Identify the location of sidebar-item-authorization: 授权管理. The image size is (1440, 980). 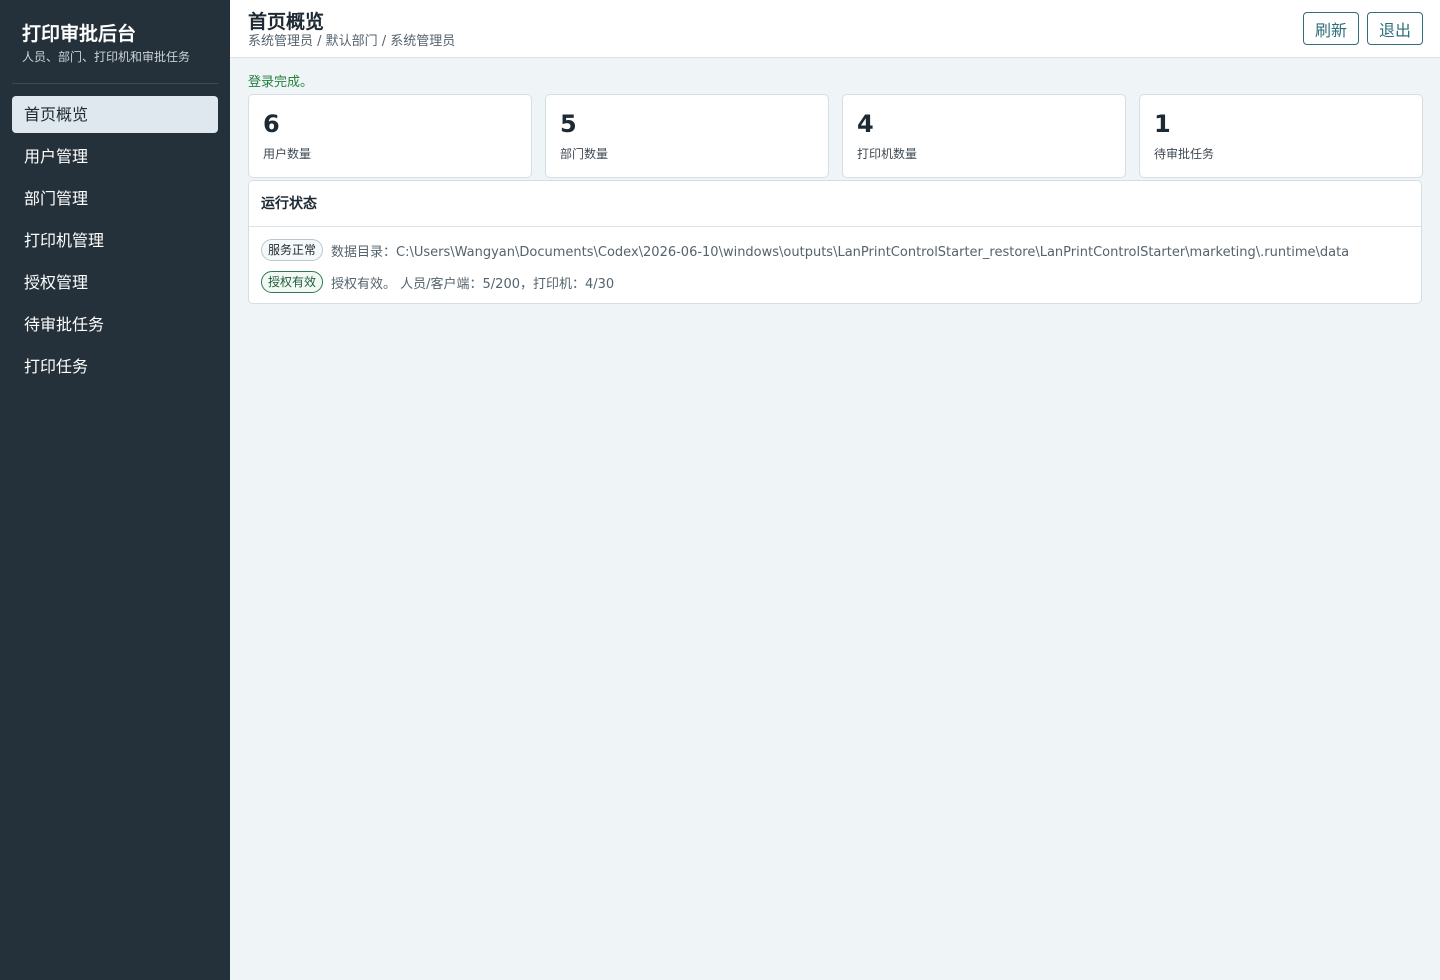
(115, 282).